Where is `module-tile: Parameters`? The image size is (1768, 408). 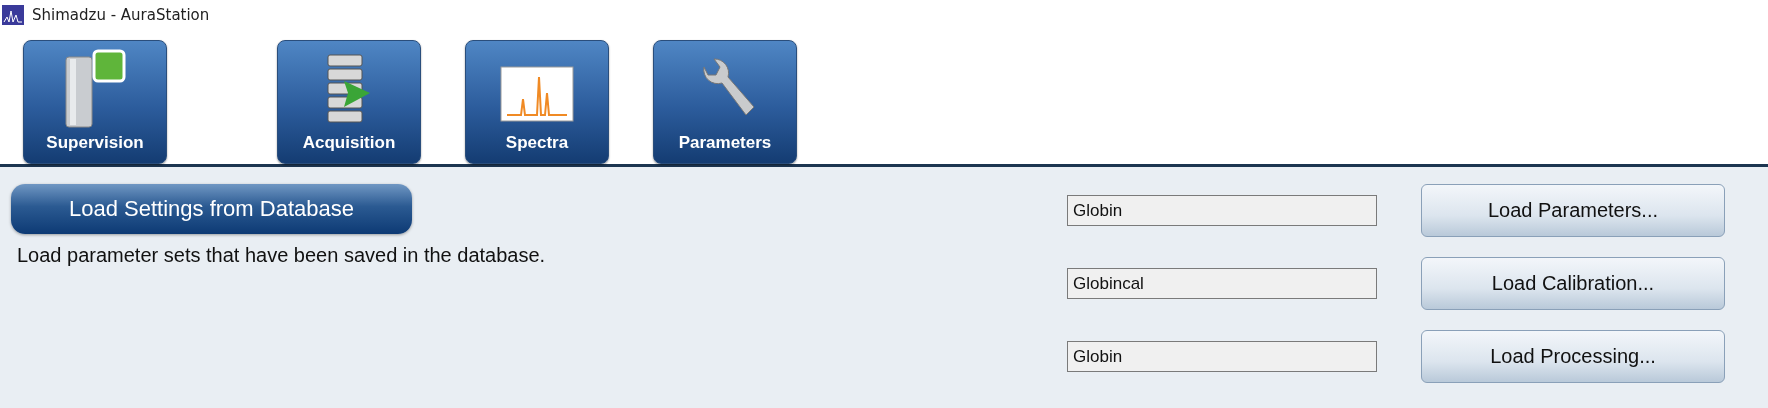 module-tile: Parameters is located at coordinates (725, 102).